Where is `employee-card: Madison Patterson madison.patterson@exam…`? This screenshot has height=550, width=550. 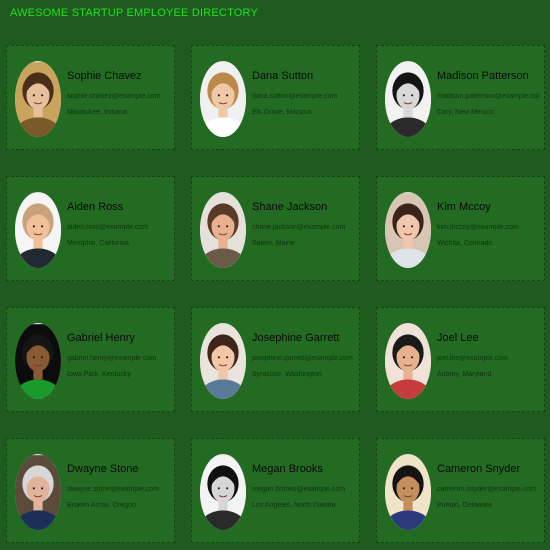
employee-card: Madison Patterson madison.patterson@exam… is located at coordinates (460, 97).